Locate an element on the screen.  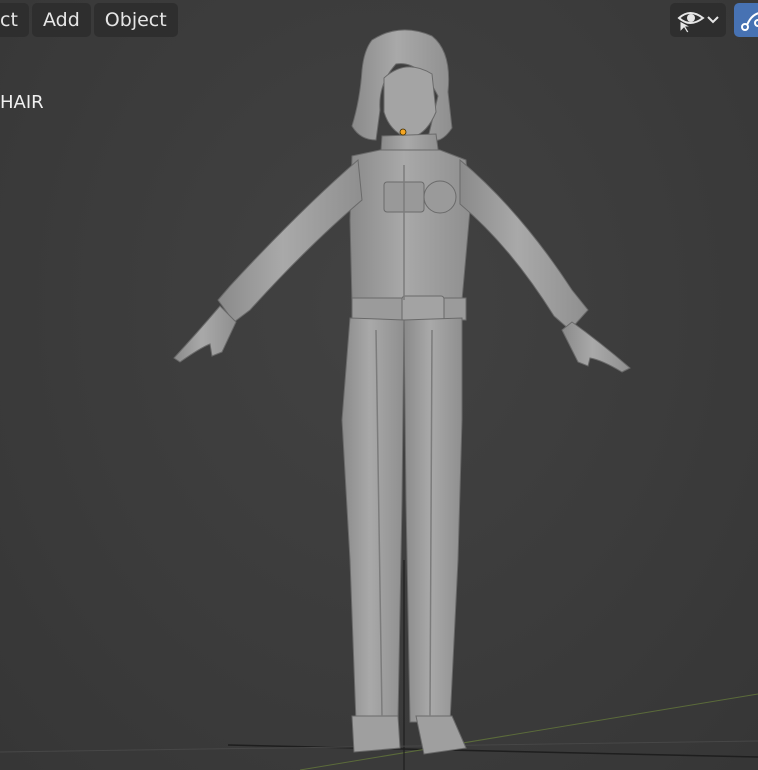
overlay-toggle-button is located at coordinates (746, 20).